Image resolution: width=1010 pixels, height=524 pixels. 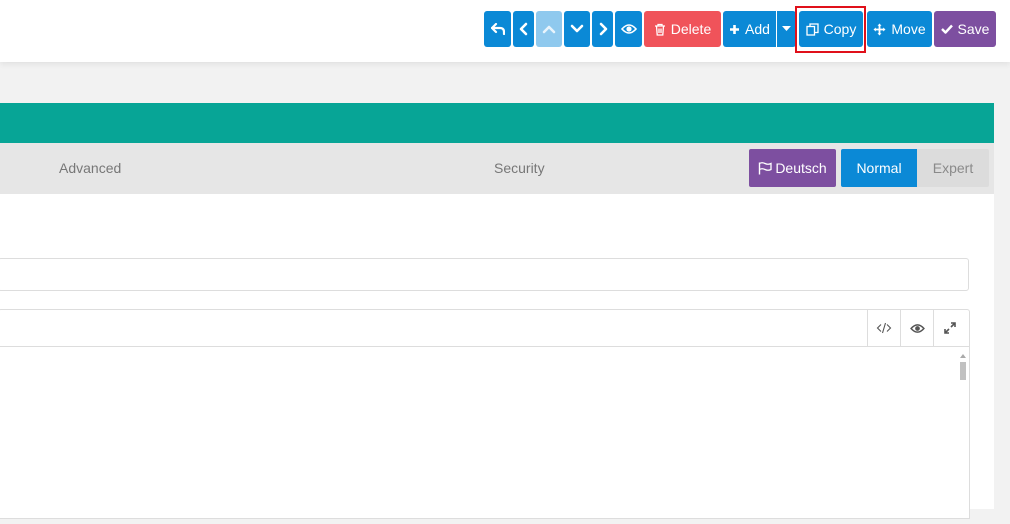 What do you see at coordinates (497, 123) in the screenshot?
I see `panel-header-bar` at bounding box center [497, 123].